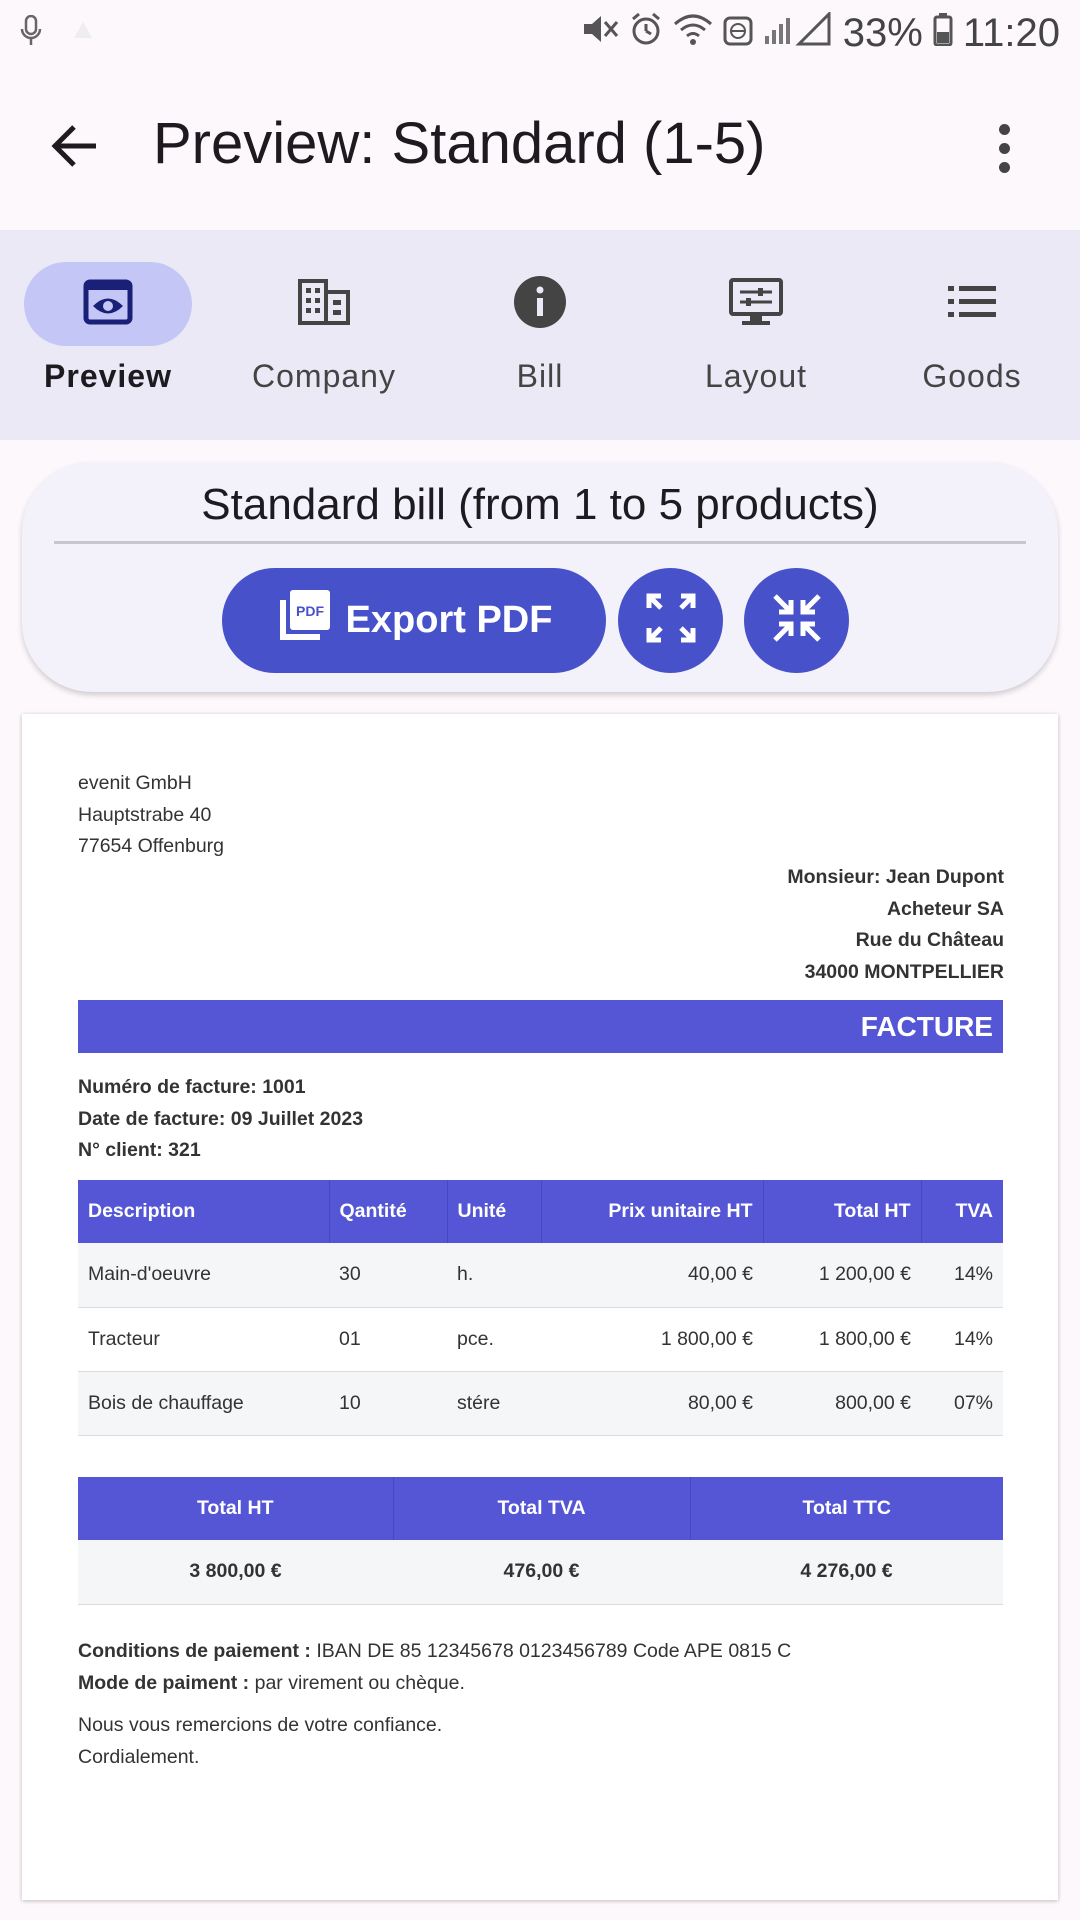 The image size is (1080, 1920). What do you see at coordinates (652, 1403) in the screenshot?
I see `table-cell: 80,00 €` at bounding box center [652, 1403].